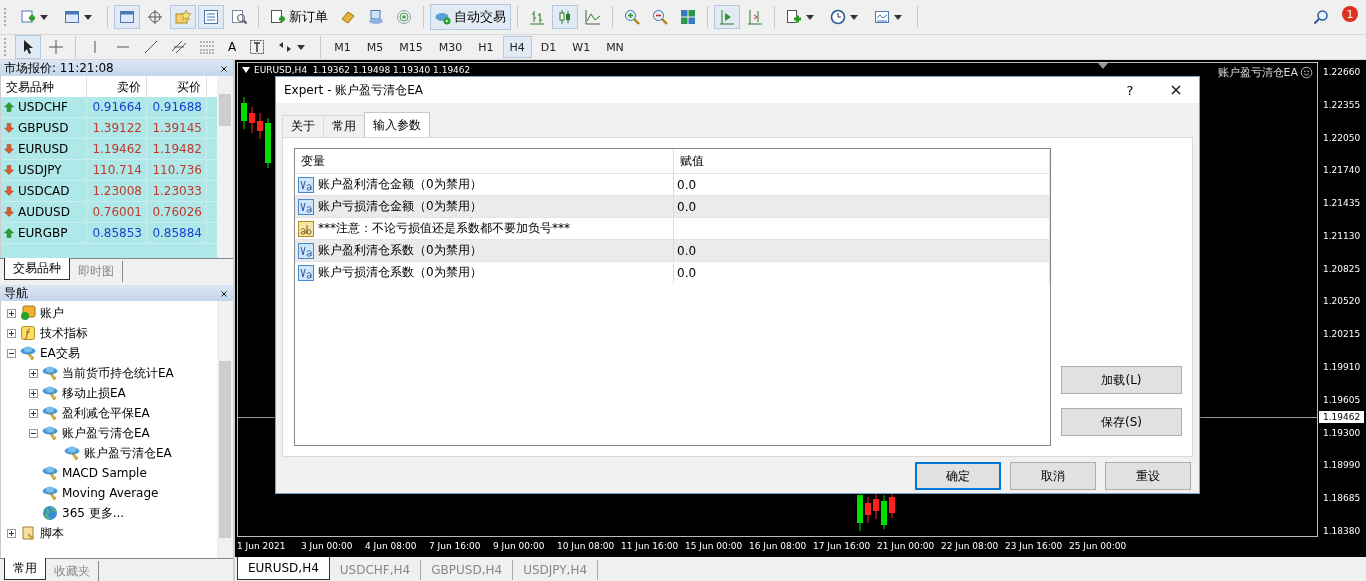  Describe the element at coordinates (257, 47) in the screenshot. I see `text-label-icon` at that location.